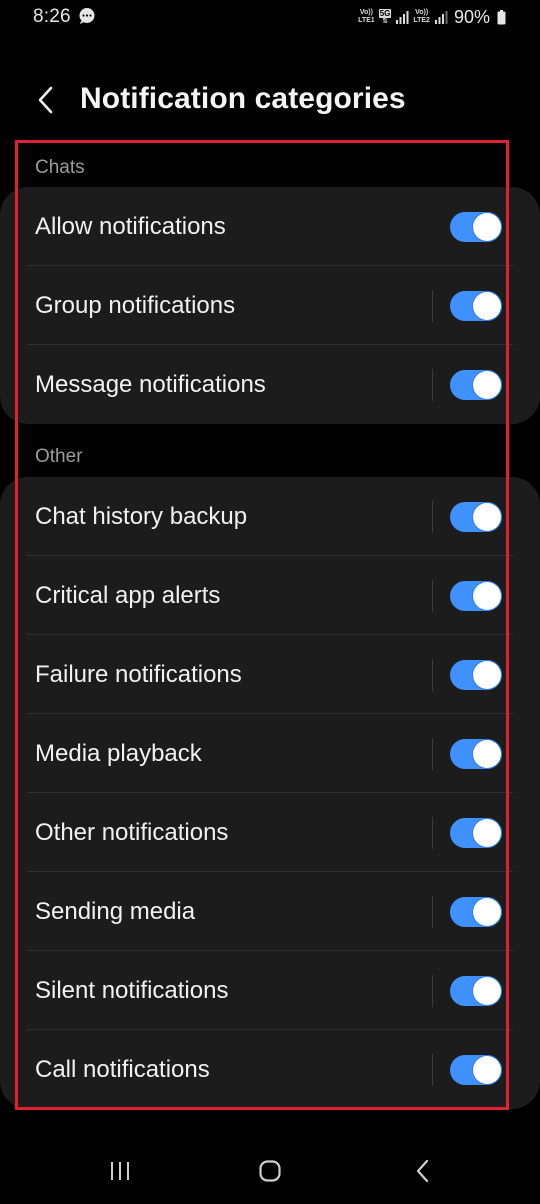  I want to click on setting-row-critical-app-alerts: Critical app alerts, so click(270, 595).